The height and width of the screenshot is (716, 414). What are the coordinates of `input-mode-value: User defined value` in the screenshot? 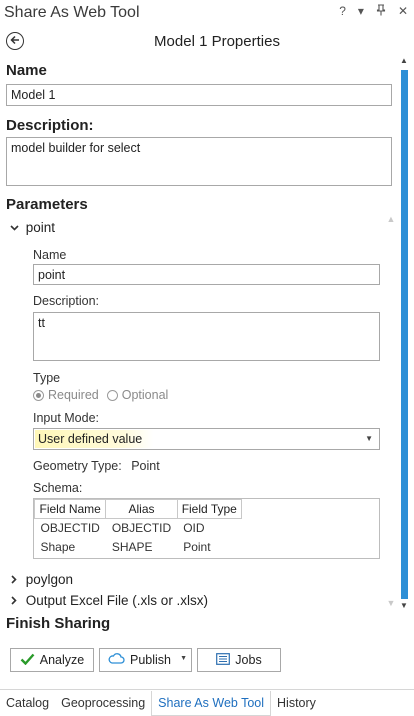 It's located at (90, 439).